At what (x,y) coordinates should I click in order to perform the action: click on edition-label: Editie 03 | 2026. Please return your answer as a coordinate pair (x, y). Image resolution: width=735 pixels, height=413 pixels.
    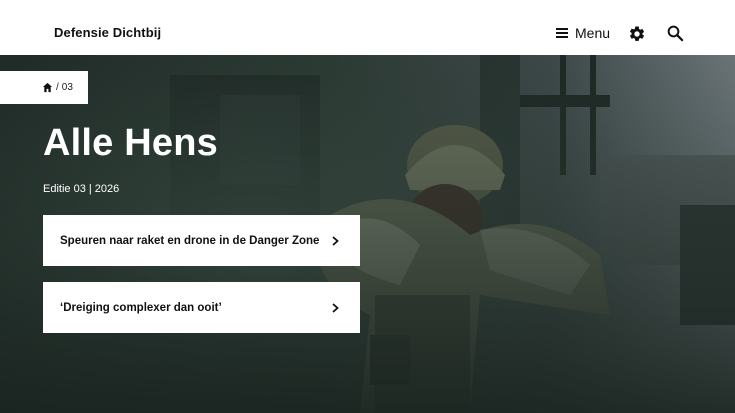
    Looking at the image, I should click on (81, 189).